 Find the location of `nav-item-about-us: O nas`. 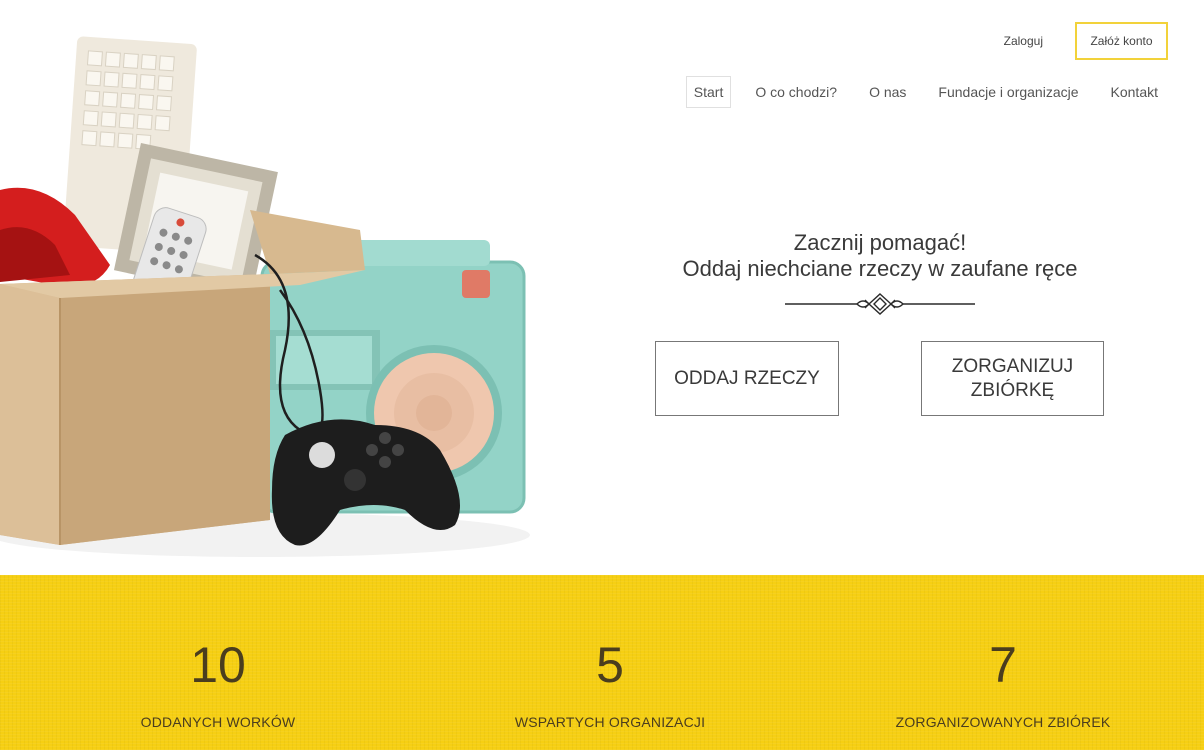

nav-item-about-us: O nas is located at coordinates (887, 92).